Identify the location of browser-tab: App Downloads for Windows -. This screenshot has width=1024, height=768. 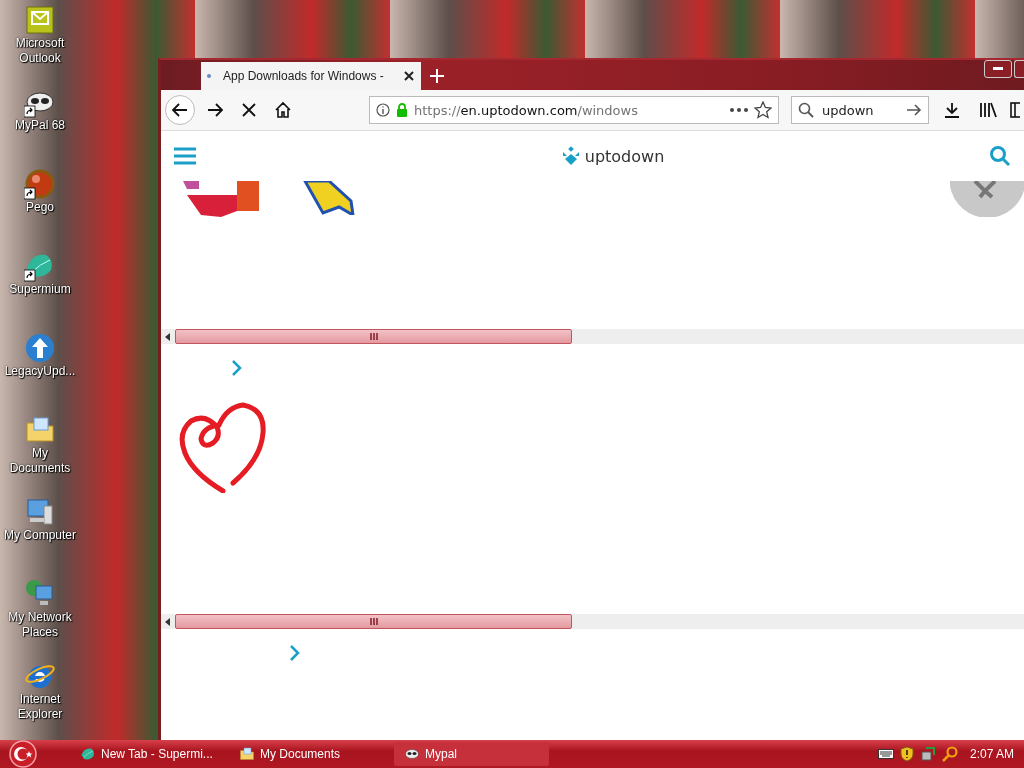
(311, 76).